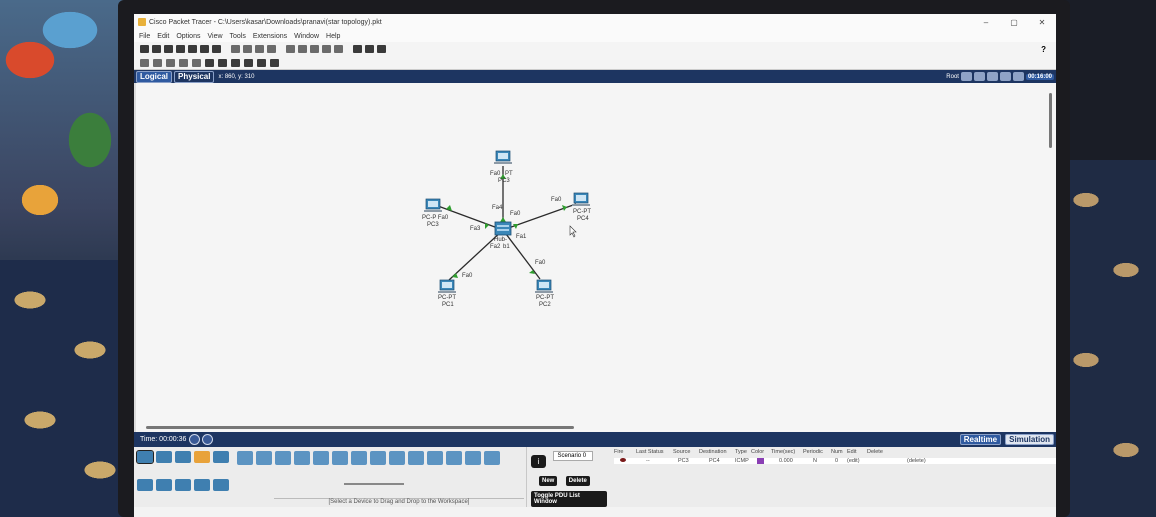 Image resolution: width=1156 pixels, height=517 pixels. Describe the element at coordinates (966, 76) in the screenshot. I see `back-icon` at that location.